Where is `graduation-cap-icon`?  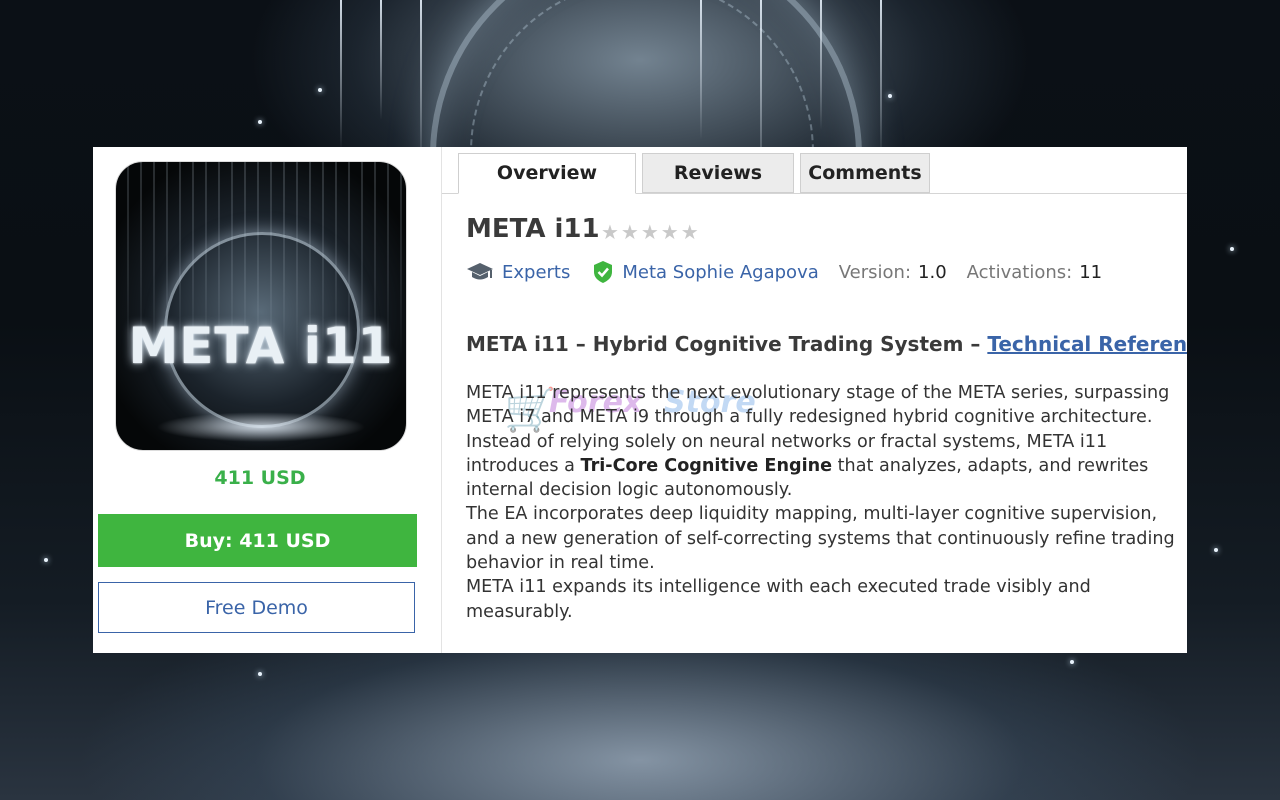
graduation-cap-icon is located at coordinates (480, 272).